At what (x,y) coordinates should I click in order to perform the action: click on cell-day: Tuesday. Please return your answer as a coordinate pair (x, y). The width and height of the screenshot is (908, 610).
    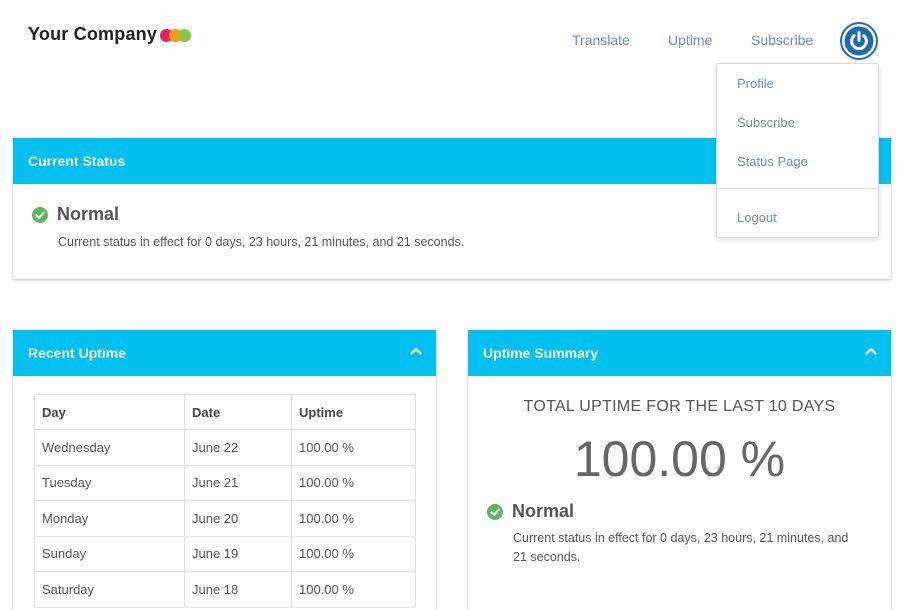
    Looking at the image, I should click on (109, 482).